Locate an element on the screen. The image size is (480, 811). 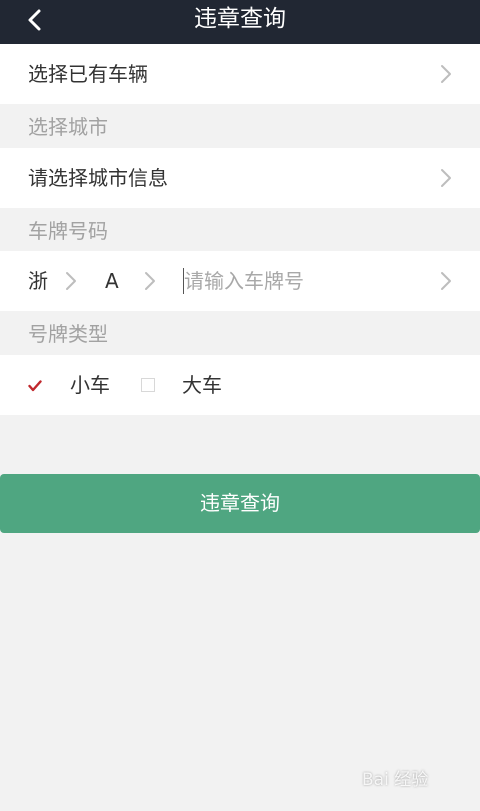
plate-number-row: 浙 A is located at coordinates (240, 281).